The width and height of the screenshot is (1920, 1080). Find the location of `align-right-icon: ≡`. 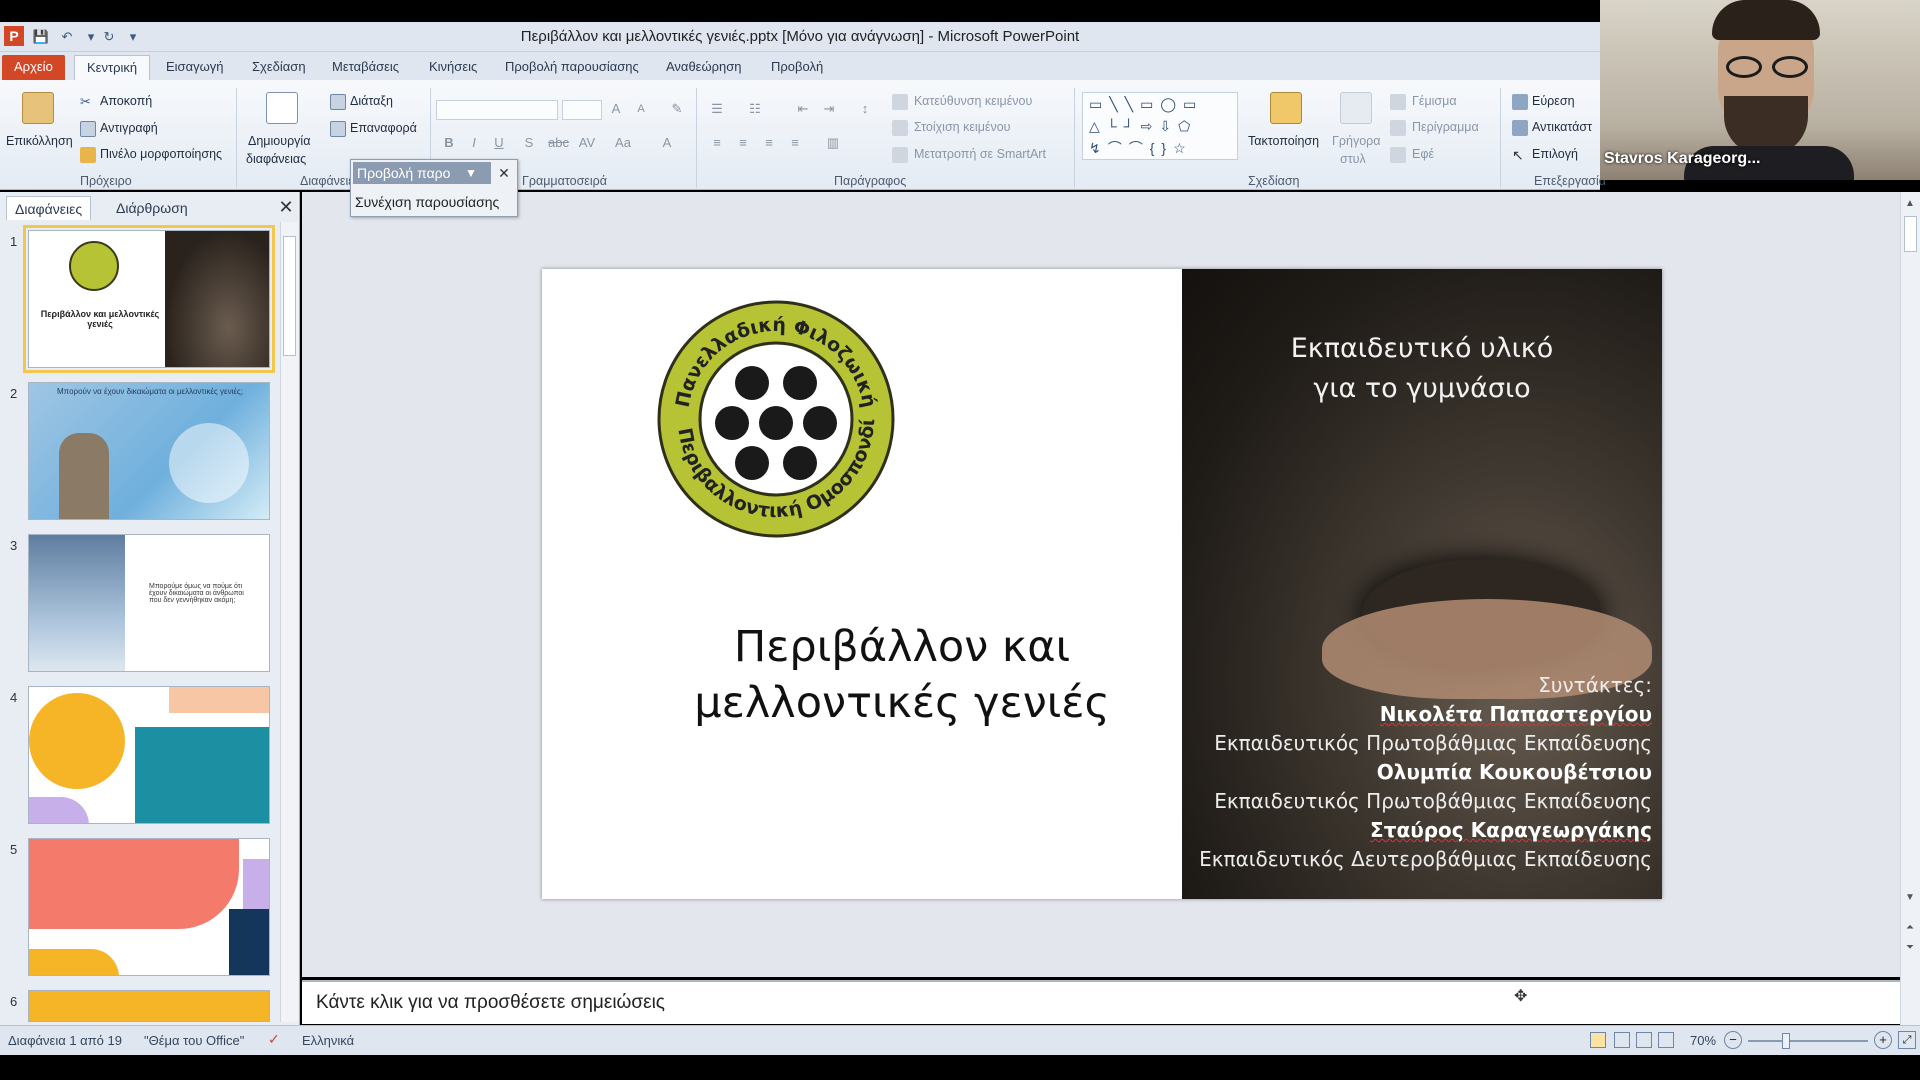

align-right-icon: ≡ is located at coordinates (769, 143).